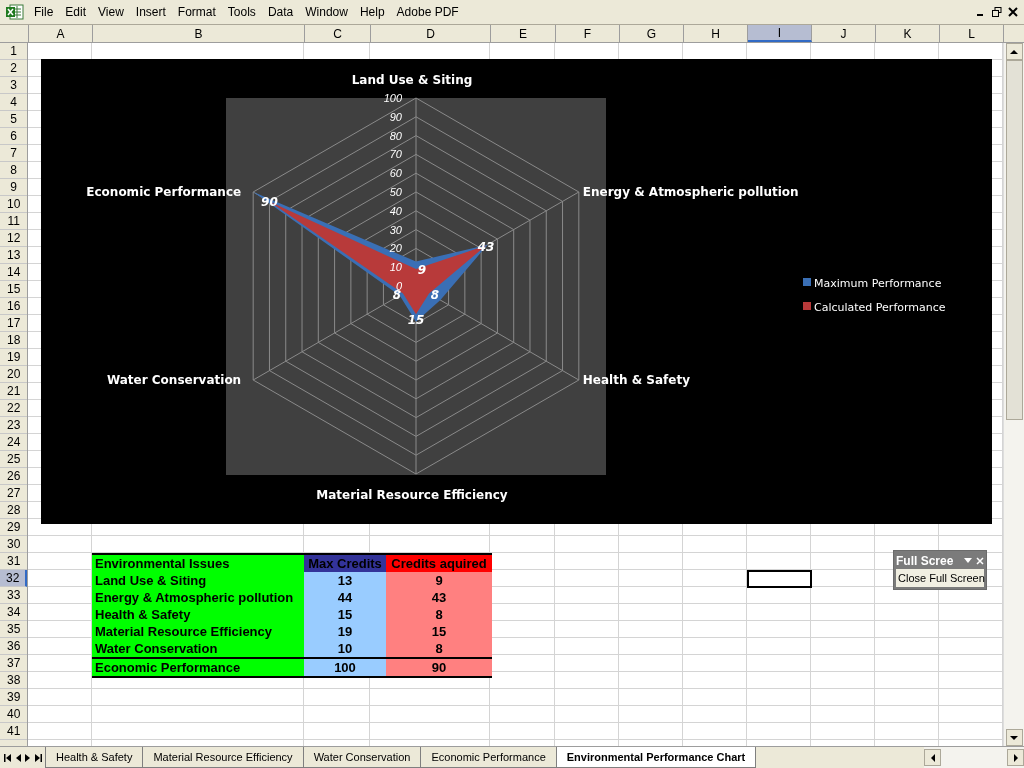 This screenshot has height=768, width=1024. Describe the element at coordinates (14, 340) in the screenshot. I see `row-header: 18` at that location.